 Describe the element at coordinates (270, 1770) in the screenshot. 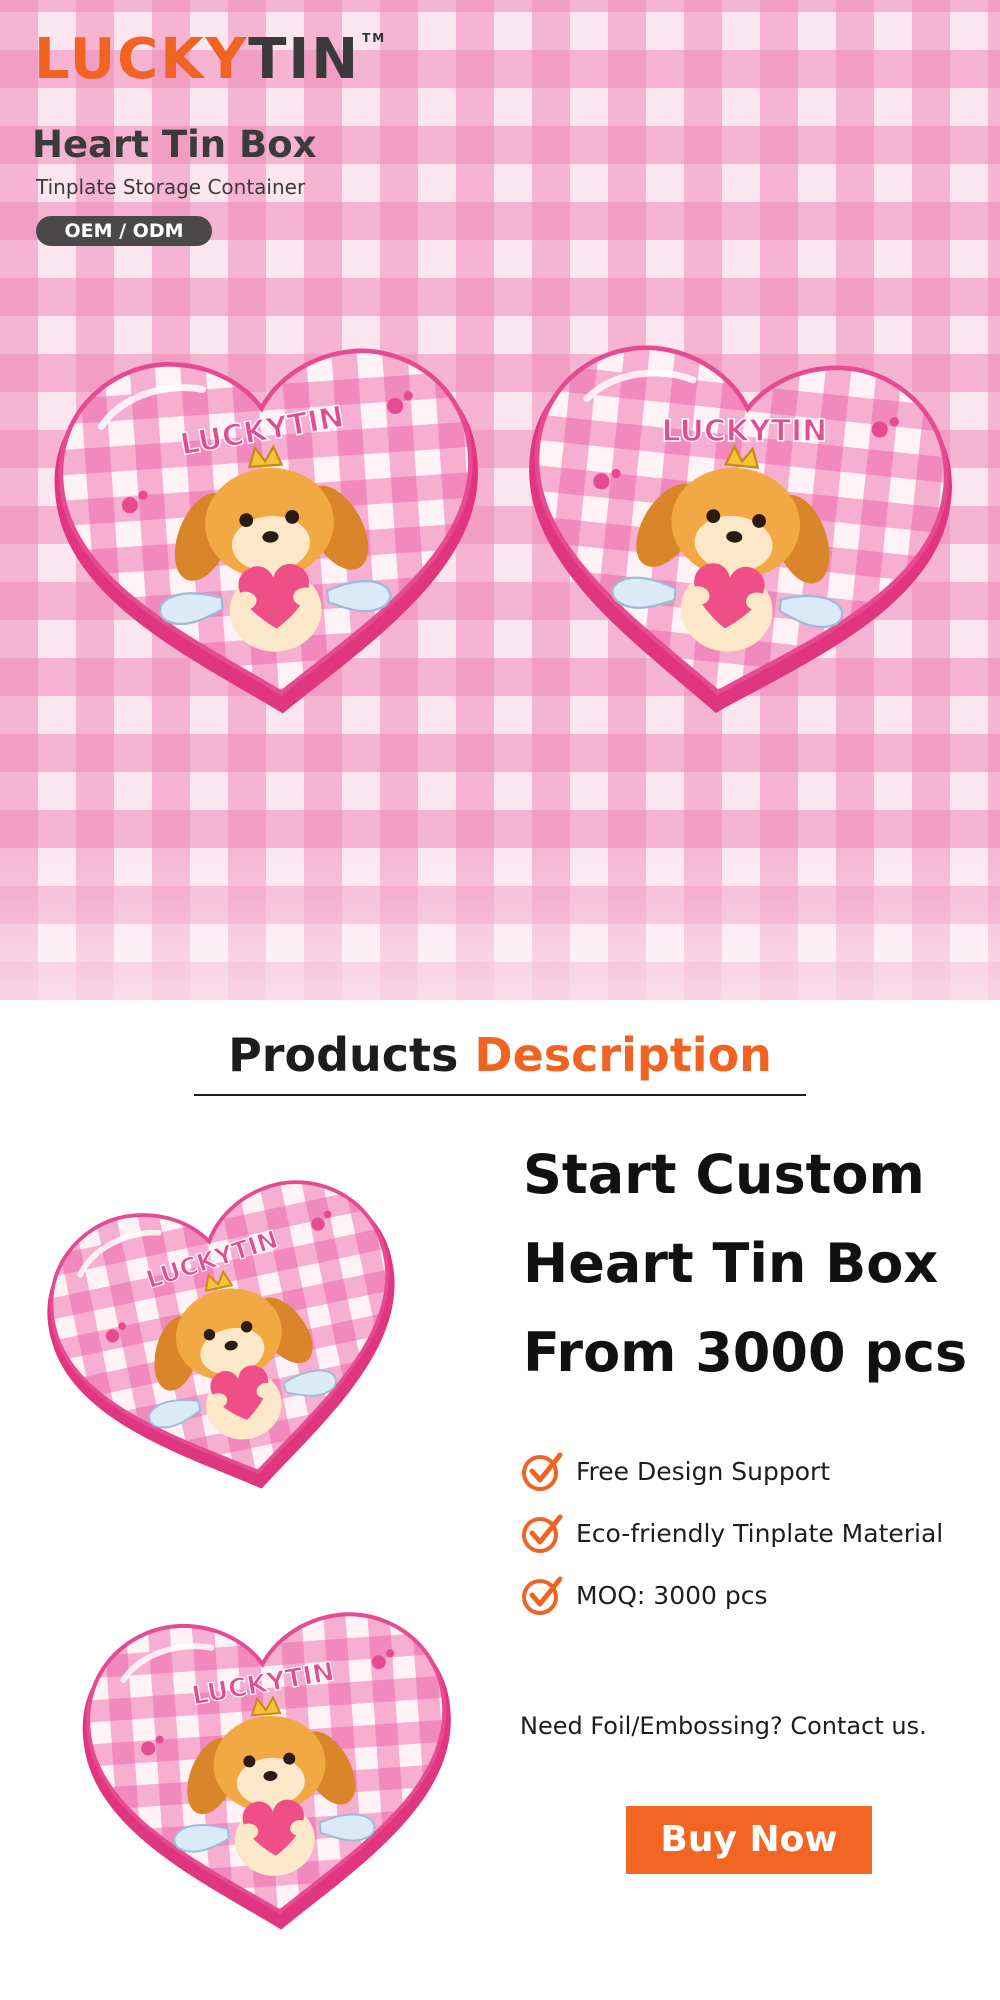

I see `heart-tin-image-flat` at that location.